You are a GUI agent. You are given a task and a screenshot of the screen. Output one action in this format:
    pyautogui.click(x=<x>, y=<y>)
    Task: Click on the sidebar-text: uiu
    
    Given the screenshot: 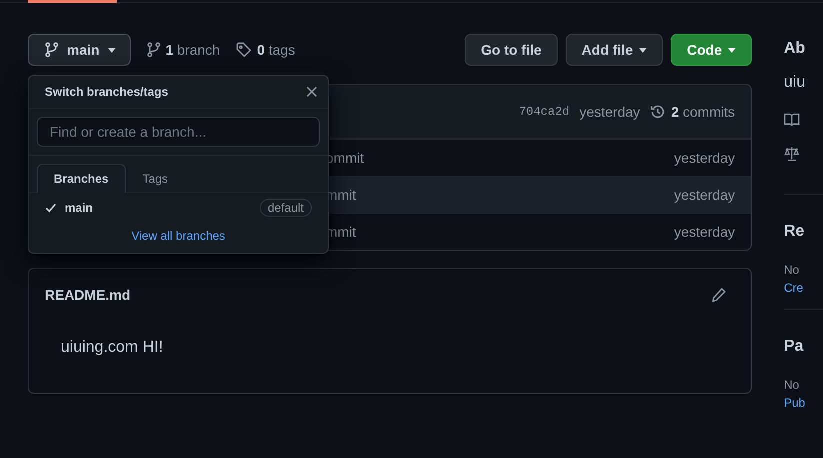 What is the action you would take?
    pyautogui.click(x=795, y=83)
    